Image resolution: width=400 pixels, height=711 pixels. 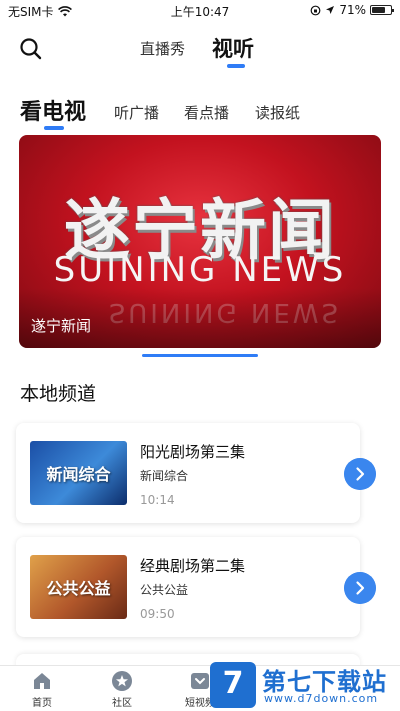 What do you see at coordinates (305, 685) in the screenshot?
I see `watermark: 7 第七下载站 www.d7down.com` at bounding box center [305, 685].